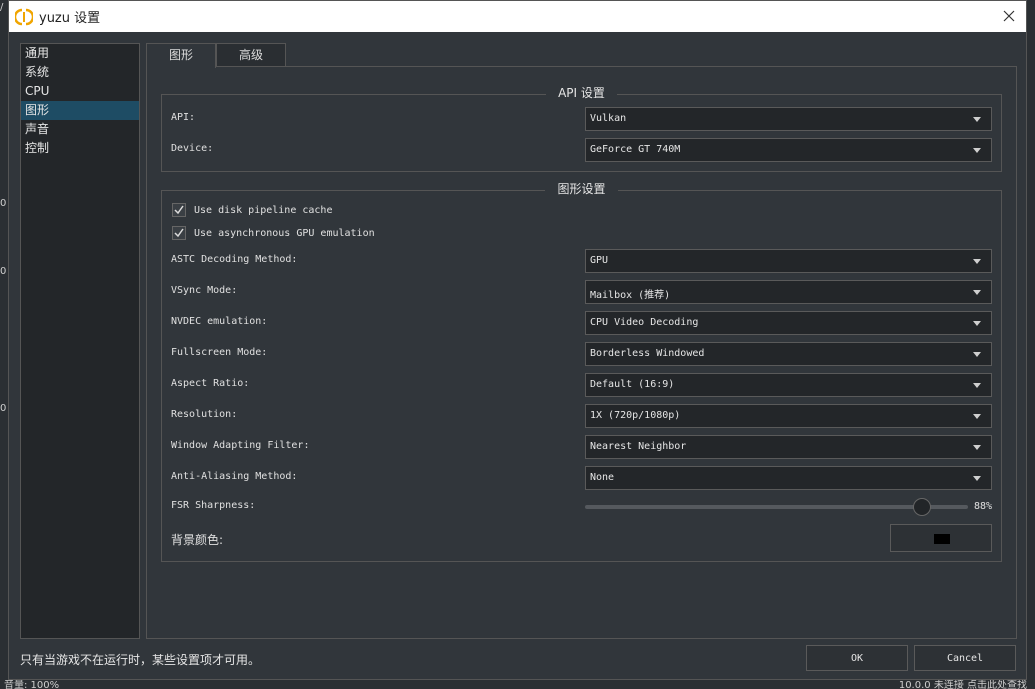  I want to click on fullscreen-select: Borderless Windowed, so click(788, 354).